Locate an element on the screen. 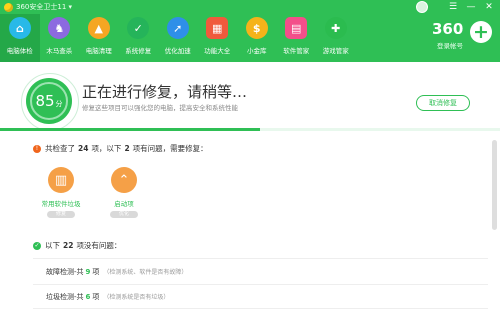 This screenshot has height=315, width=500. check-row-fault: 故障检测-共 9 项（检测系统、软件是否有故障） is located at coordinates (116, 272).